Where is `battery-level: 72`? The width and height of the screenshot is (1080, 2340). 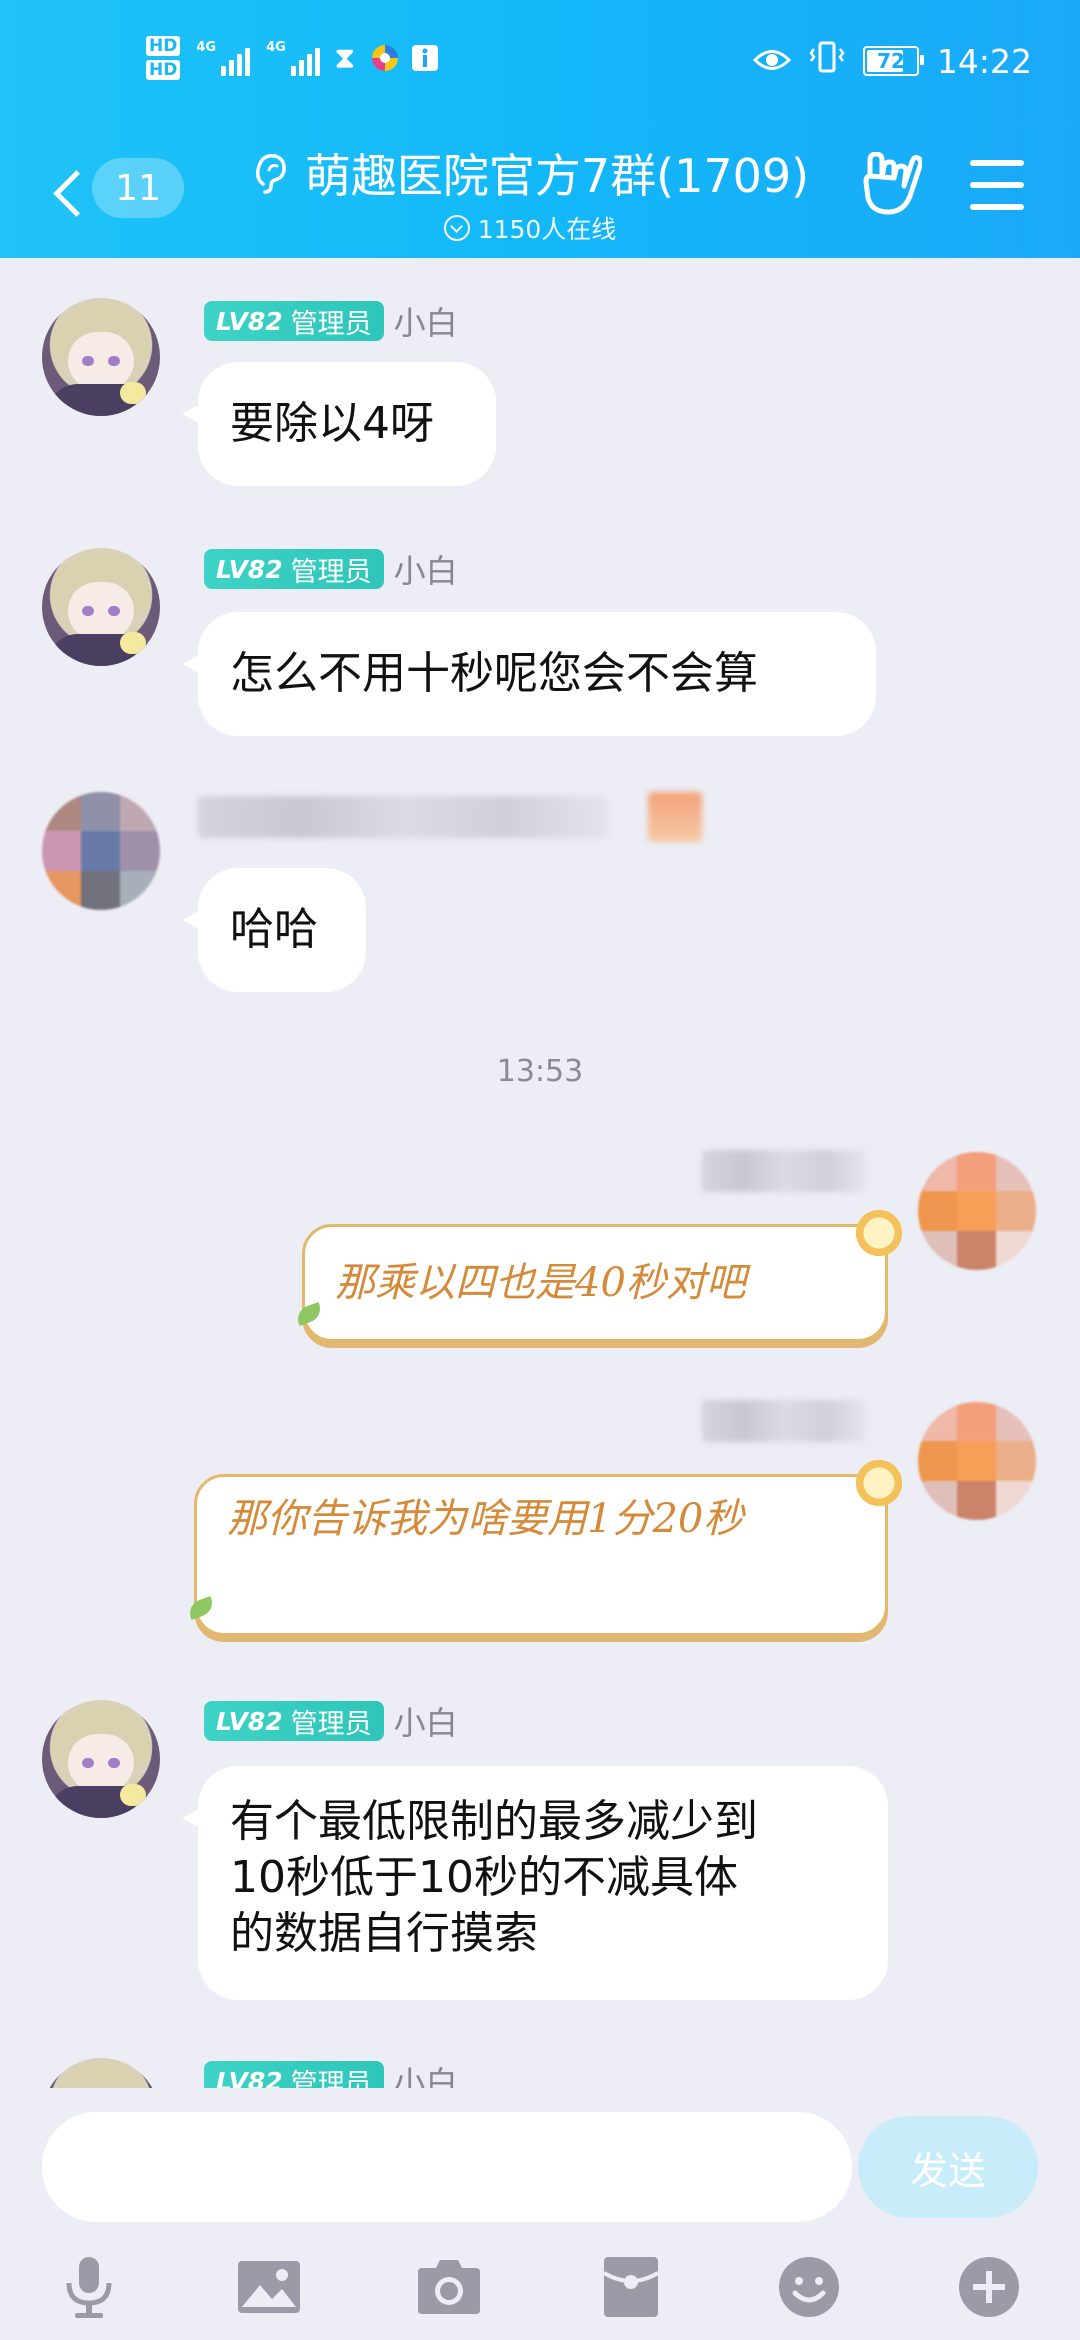
battery-level: 72 is located at coordinates (890, 61).